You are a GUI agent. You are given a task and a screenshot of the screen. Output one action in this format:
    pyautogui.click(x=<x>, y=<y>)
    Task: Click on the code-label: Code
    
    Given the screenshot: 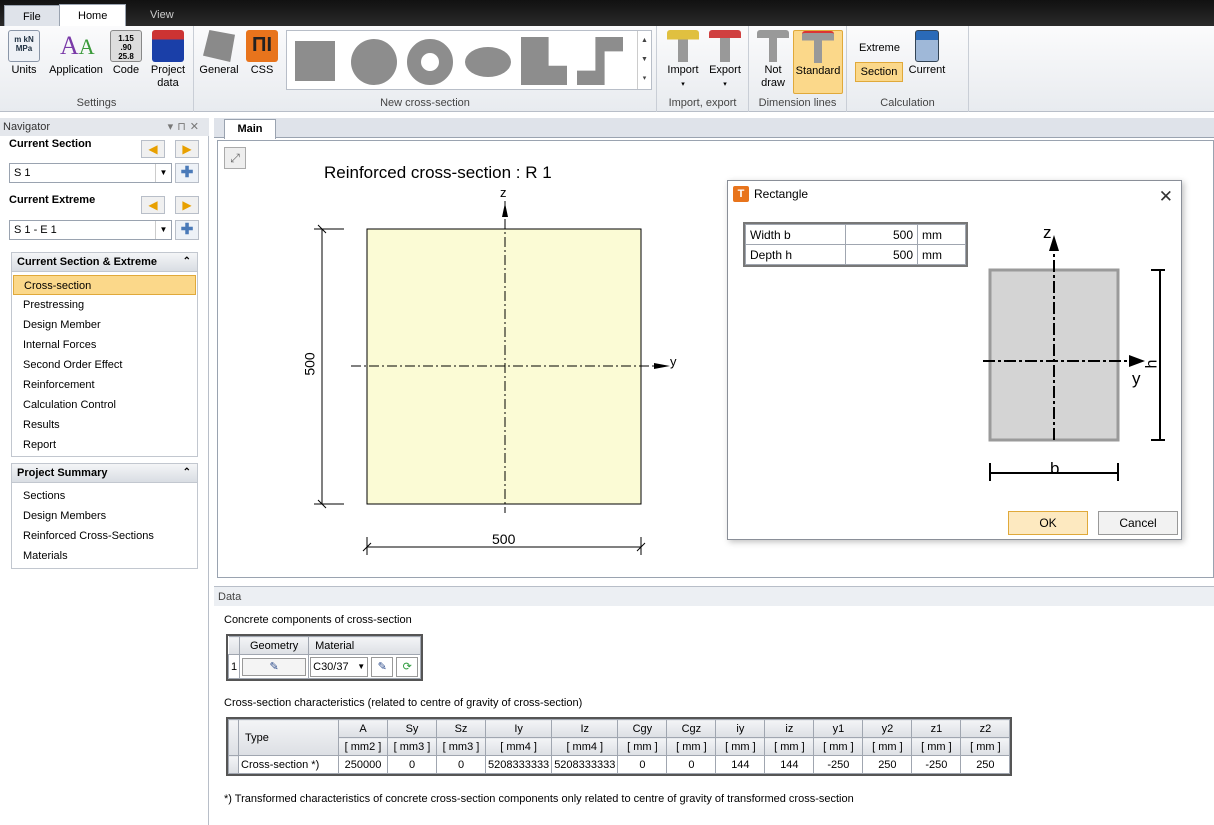 What is the action you would take?
    pyautogui.click(x=126, y=70)
    